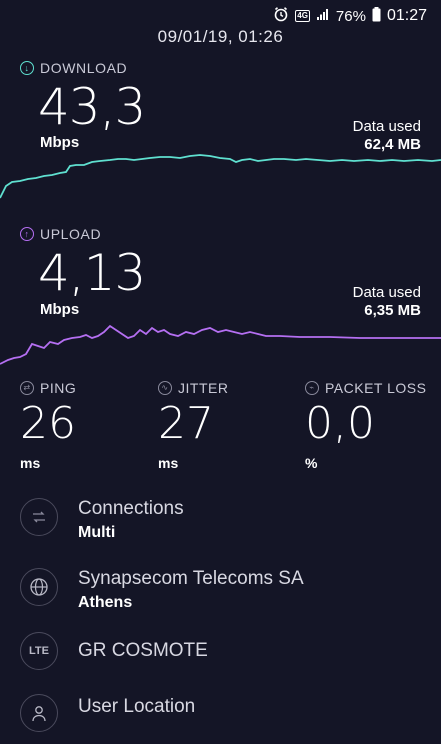 This screenshot has width=441, height=744. Describe the element at coordinates (225, 593) in the screenshot. I see `server-row: Synapsecom Telecoms SA Athens` at that location.